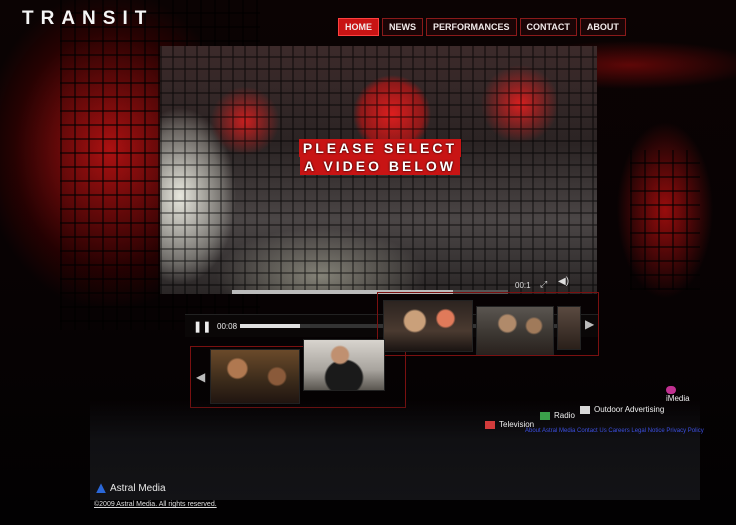 Image resolution: width=736 pixels, height=525 pixels. What do you see at coordinates (622, 409) in the screenshot?
I see `footer-outdoor: Outdoor Advertising` at bounding box center [622, 409].